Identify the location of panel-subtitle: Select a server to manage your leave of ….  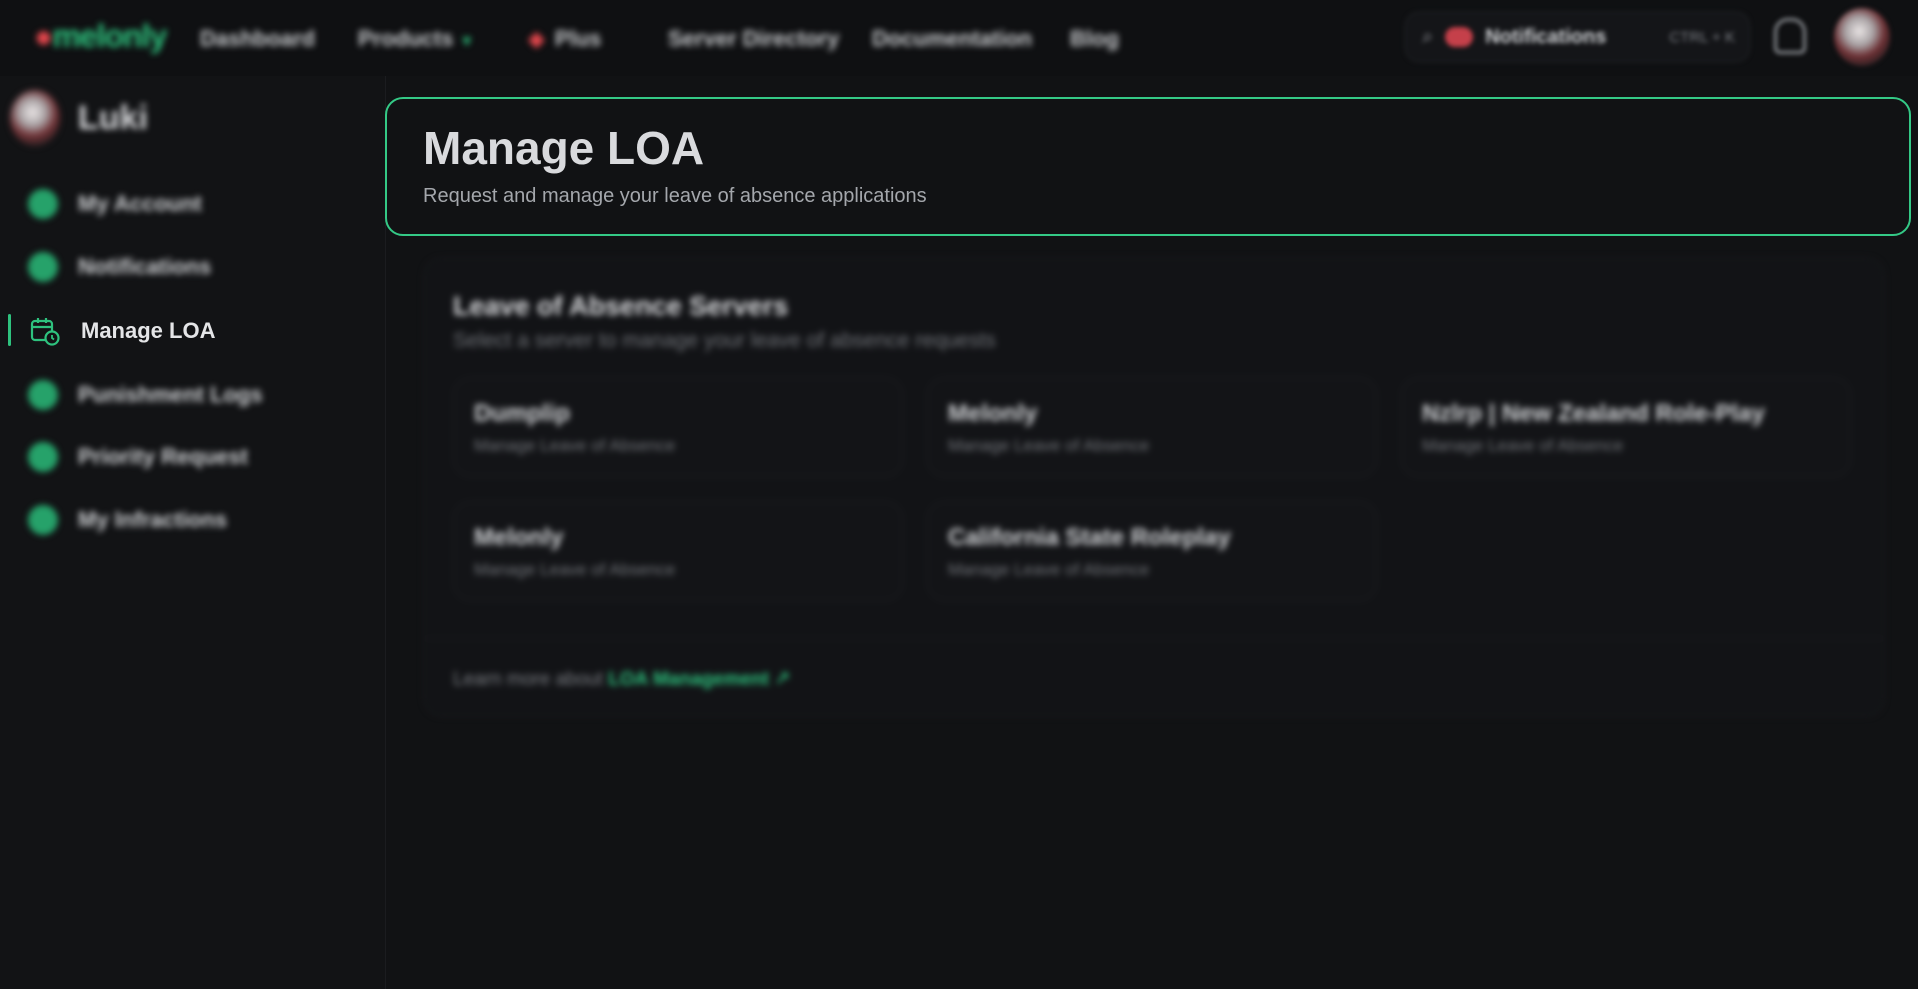
(724, 340).